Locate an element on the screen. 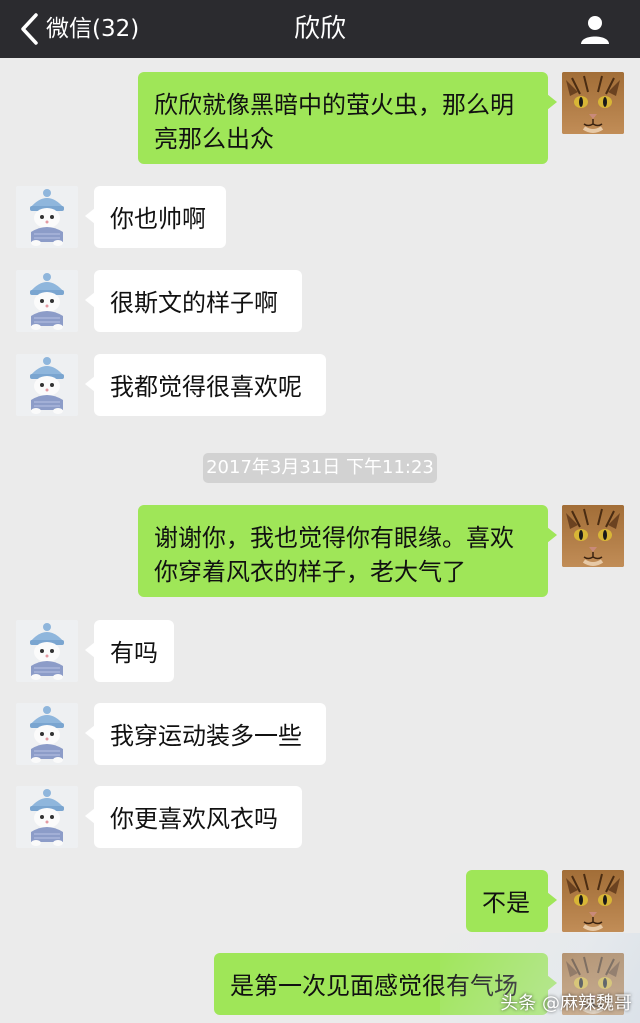 Image resolution: width=640 pixels, height=1023 pixels. message-text: 不是 is located at coordinates (506, 903).